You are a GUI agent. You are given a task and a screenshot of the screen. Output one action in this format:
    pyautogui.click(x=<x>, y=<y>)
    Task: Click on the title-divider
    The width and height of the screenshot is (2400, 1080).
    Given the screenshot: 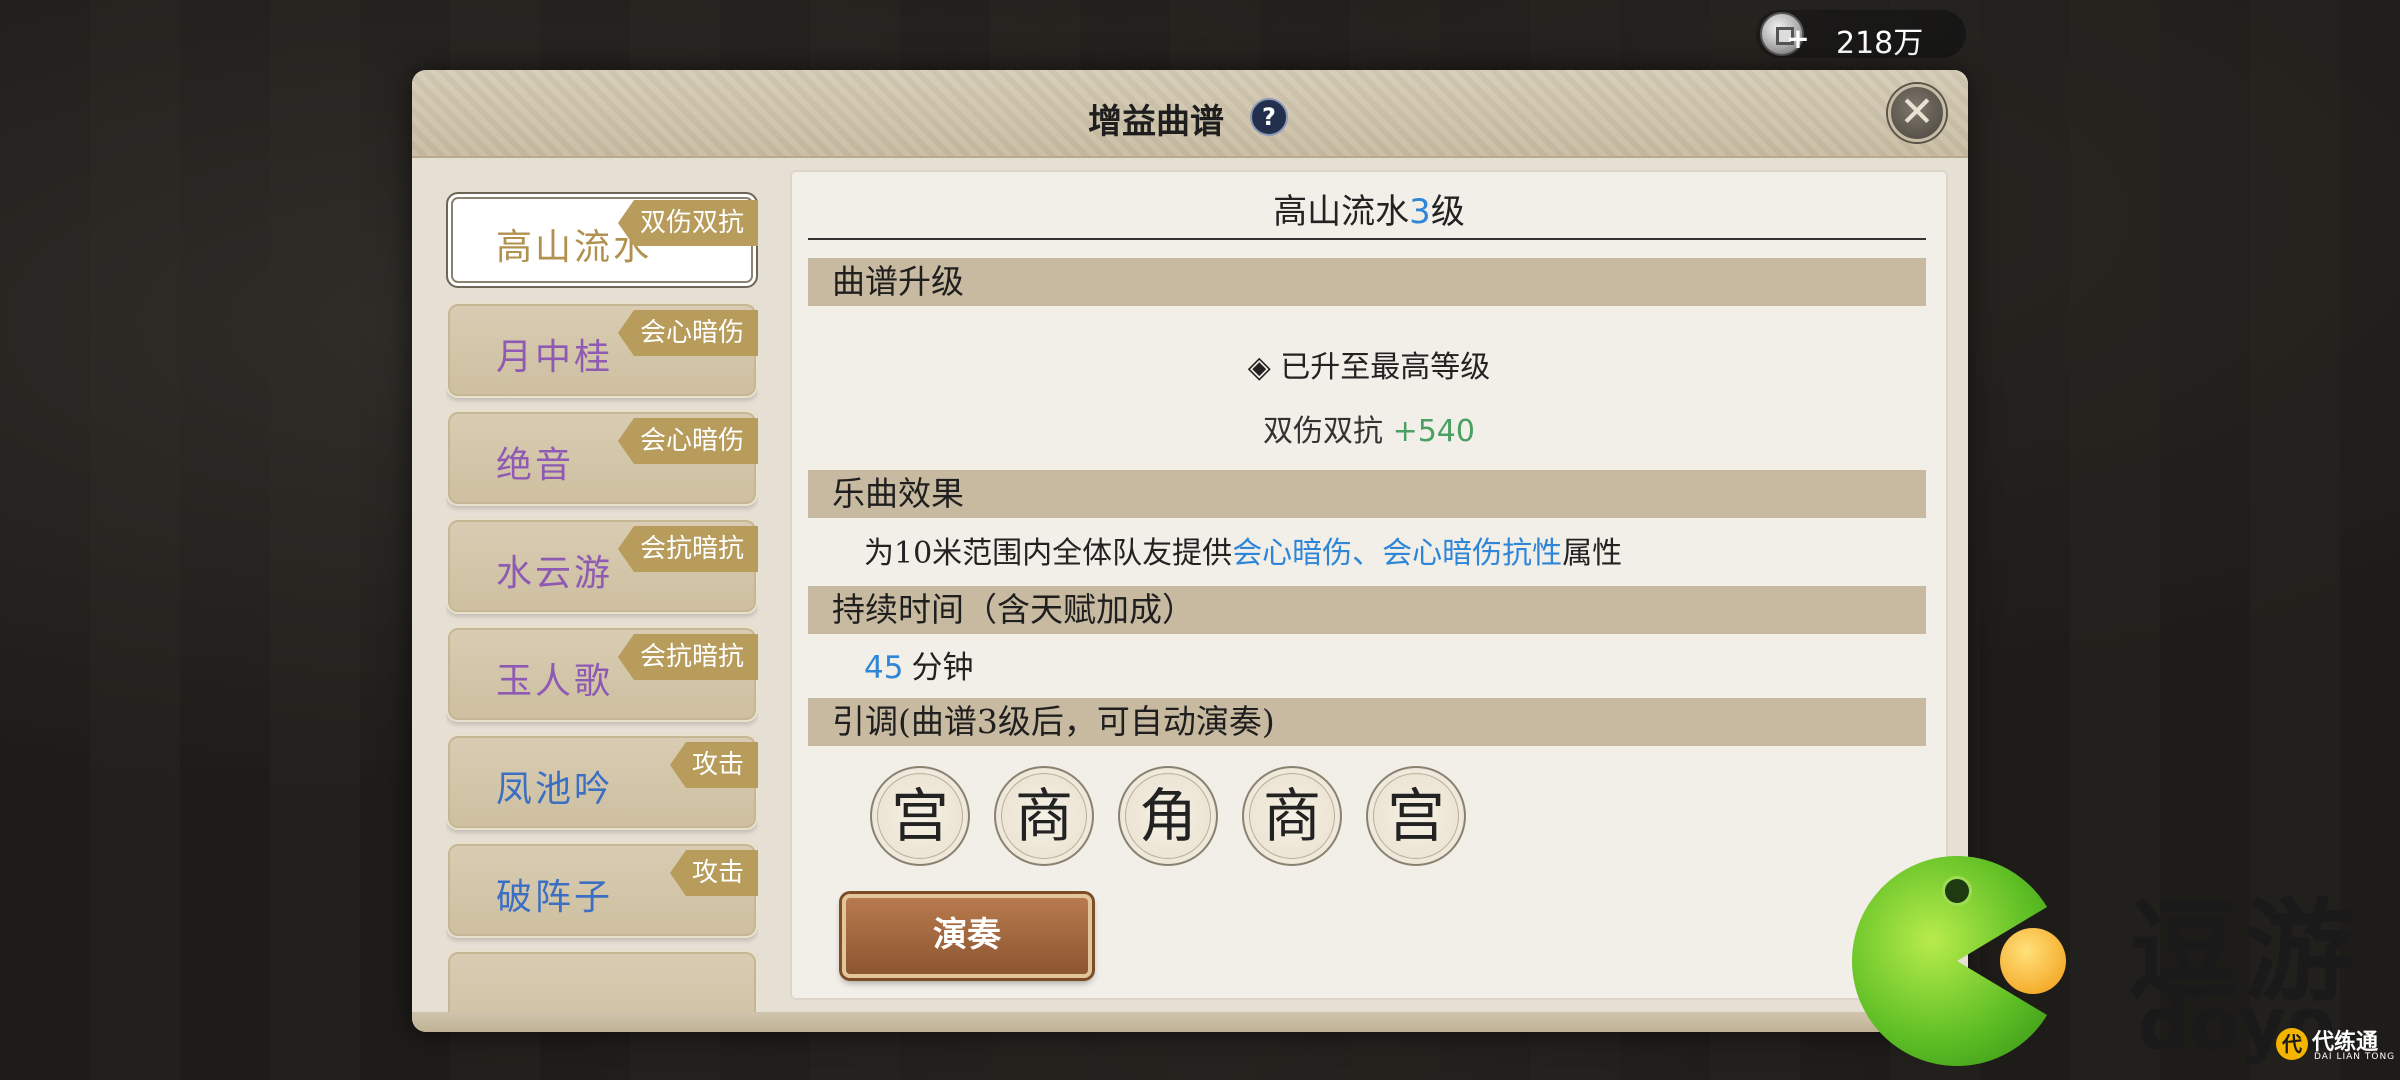 What is the action you would take?
    pyautogui.click(x=1367, y=239)
    